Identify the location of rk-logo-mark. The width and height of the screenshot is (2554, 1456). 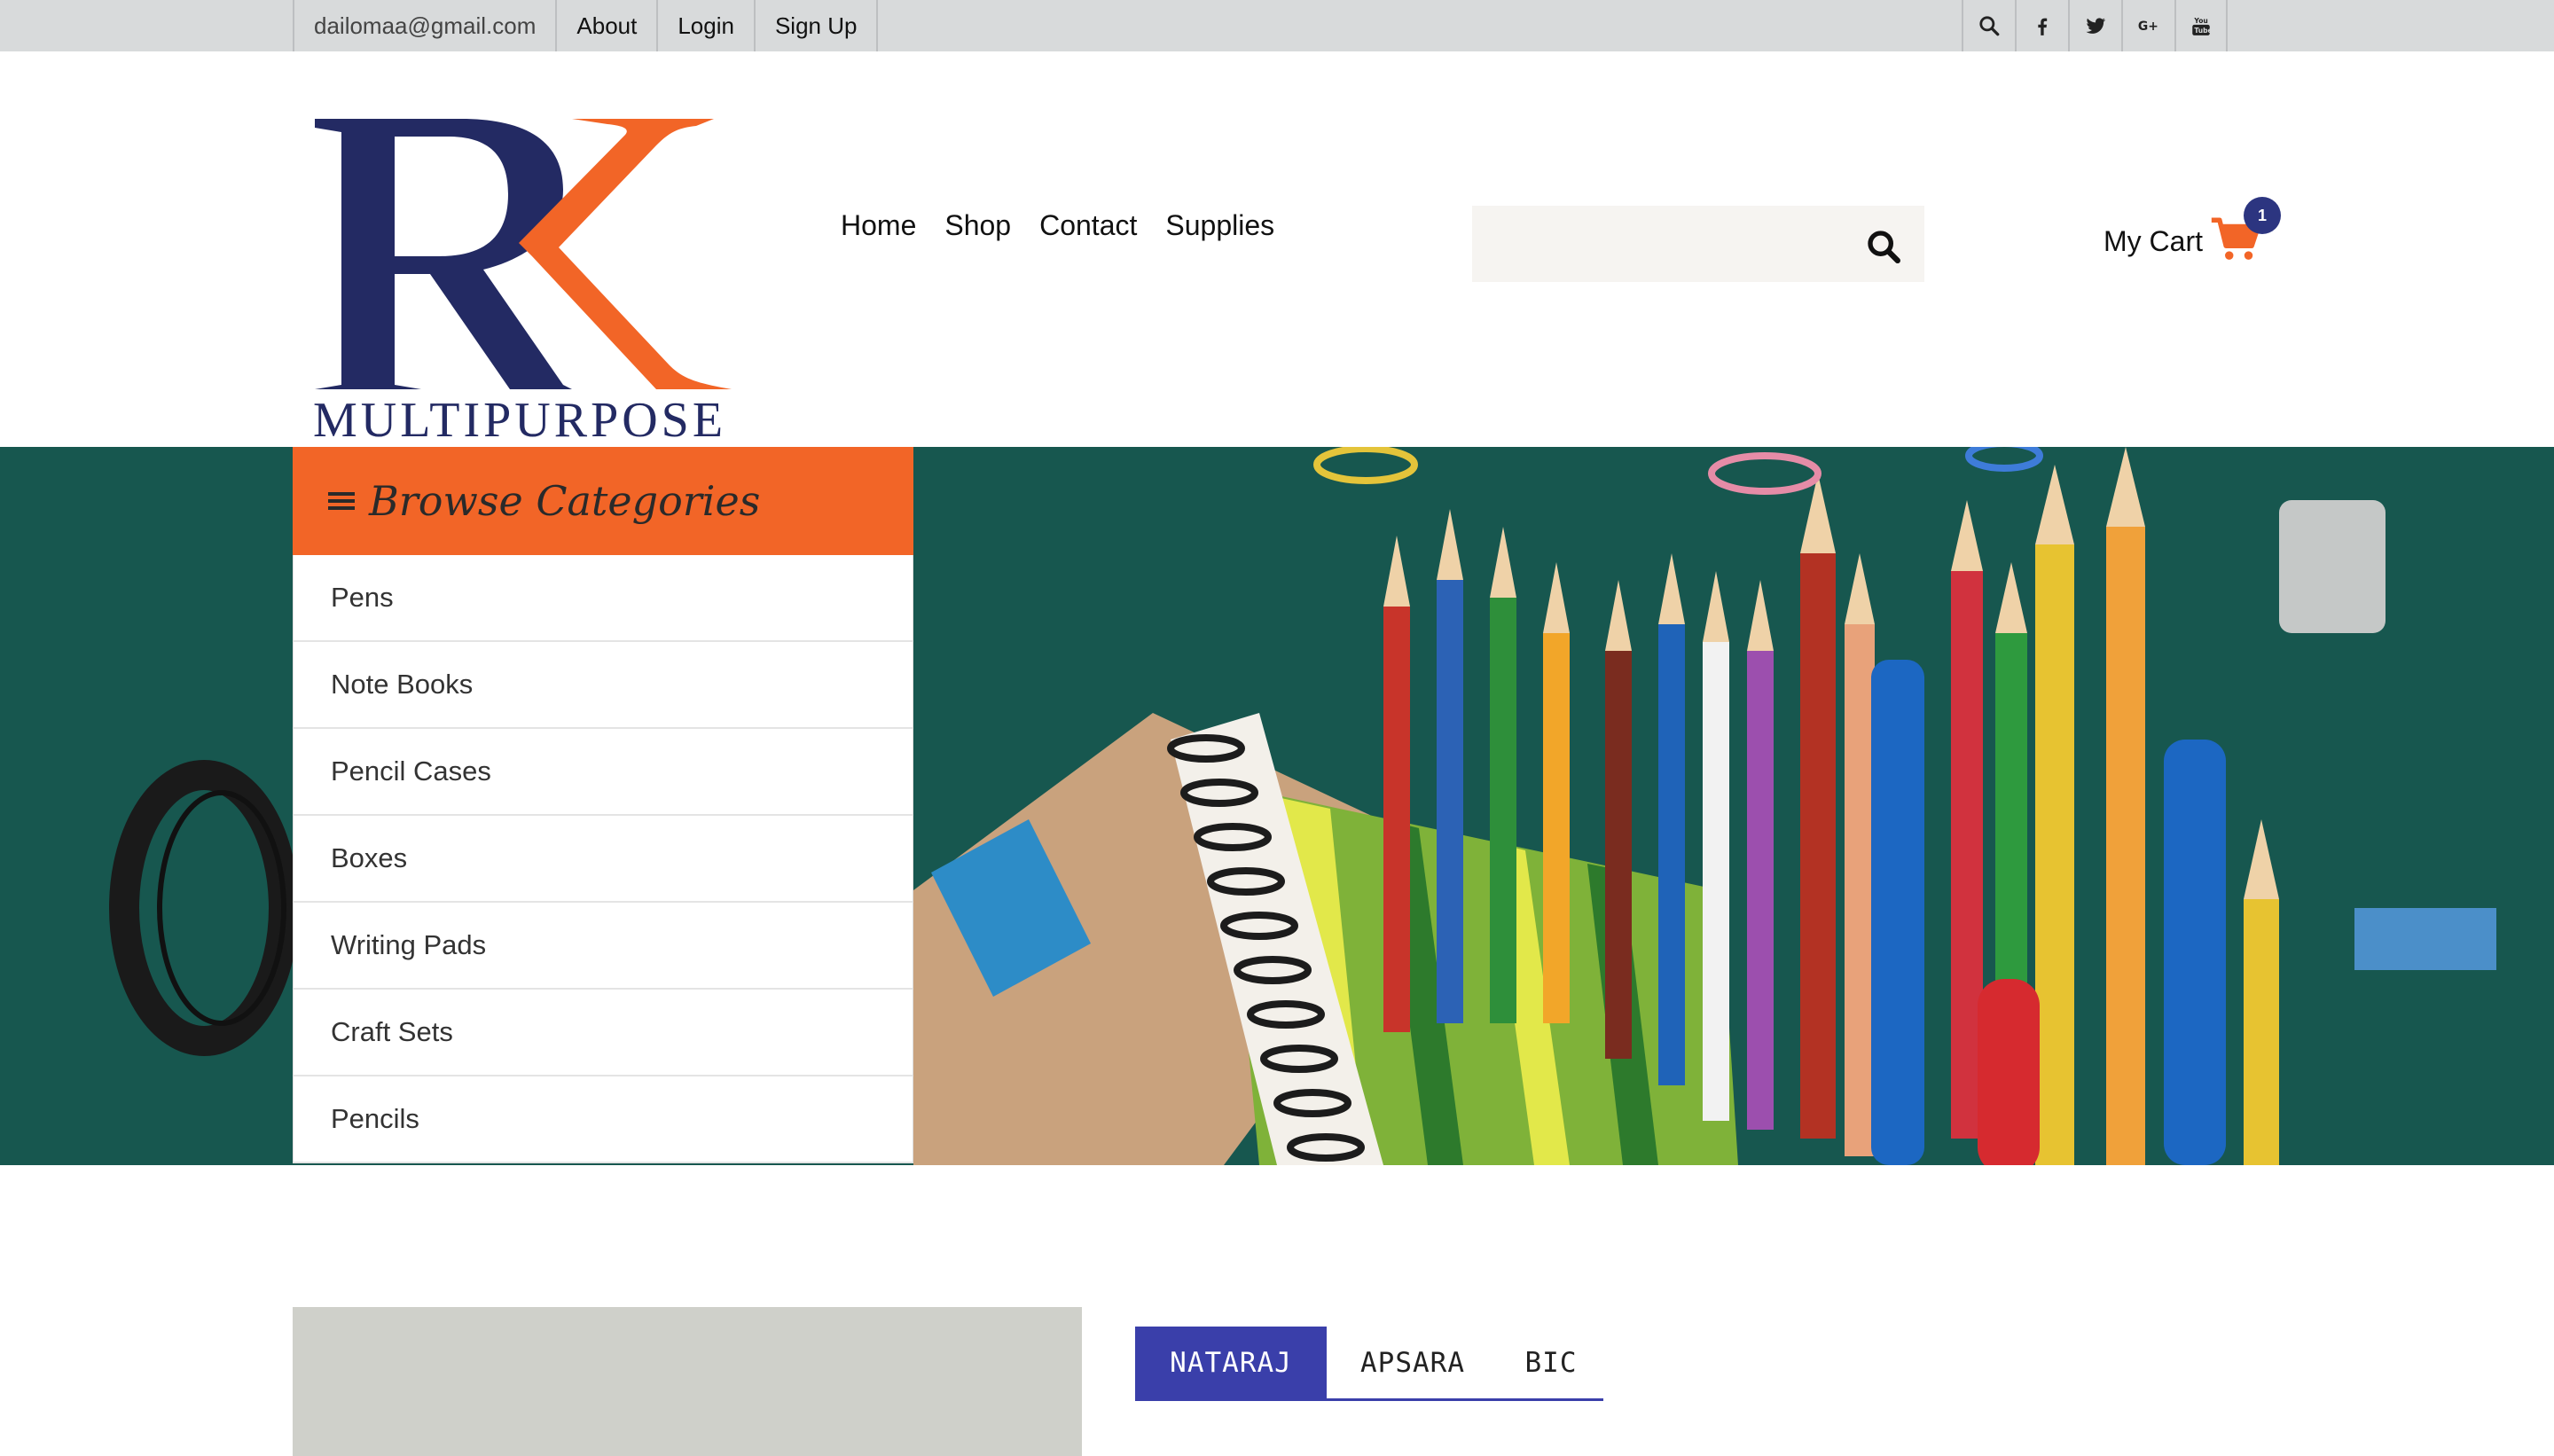
(523, 254).